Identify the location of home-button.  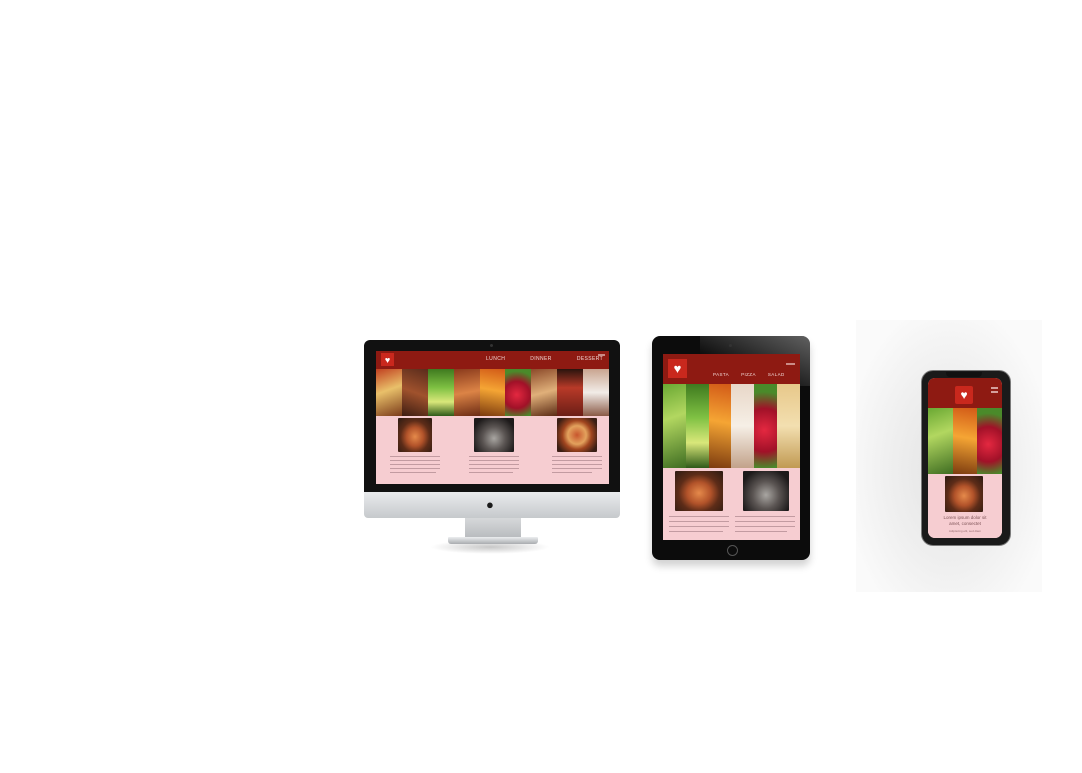
(732, 550).